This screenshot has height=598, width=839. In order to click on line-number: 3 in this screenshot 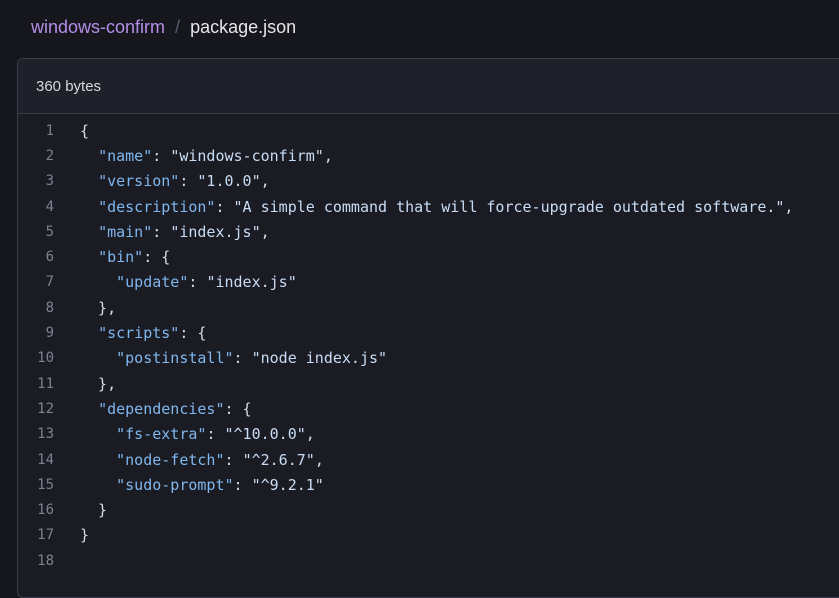, I will do `click(36, 181)`.